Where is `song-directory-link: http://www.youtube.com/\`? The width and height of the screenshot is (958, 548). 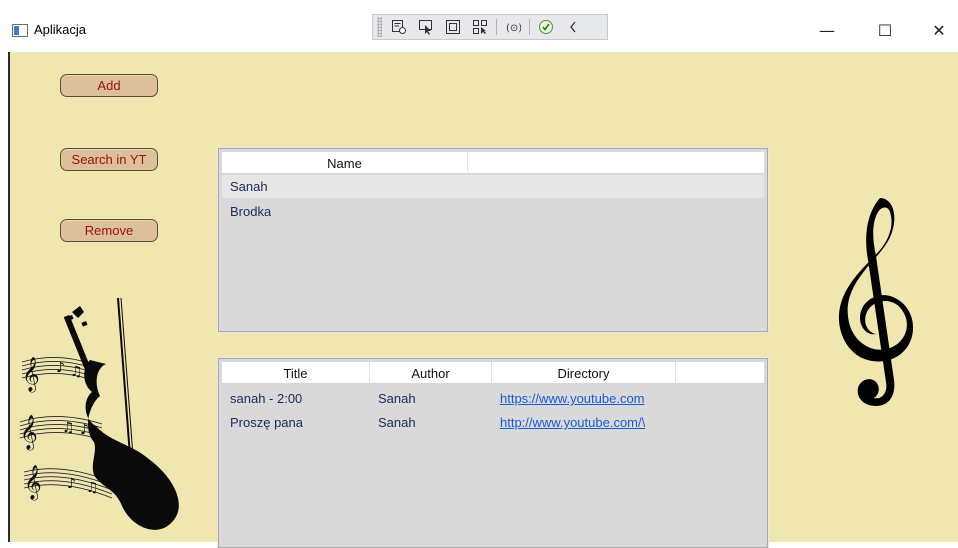 song-directory-link: http://www.youtube.com/\ is located at coordinates (581, 422).